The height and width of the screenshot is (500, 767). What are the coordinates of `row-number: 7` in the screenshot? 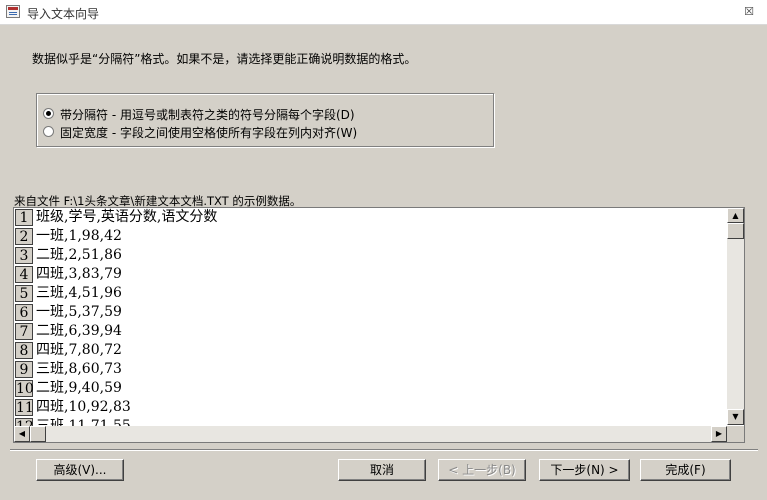 It's located at (24, 331).